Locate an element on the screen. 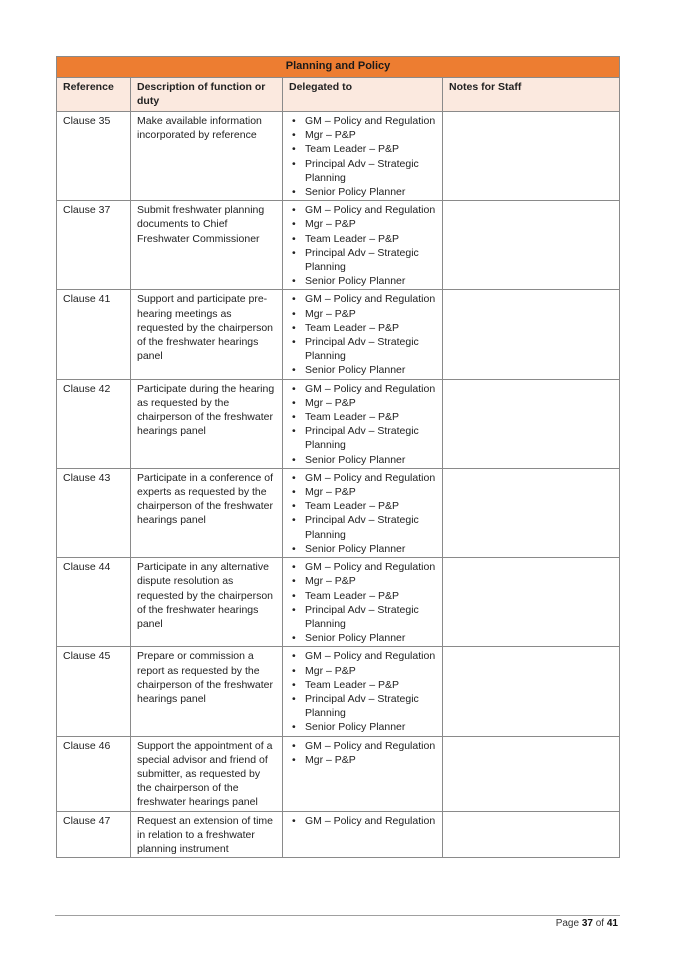  delegate-list: GM – Policy and Regulation is located at coordinates (362, 821).